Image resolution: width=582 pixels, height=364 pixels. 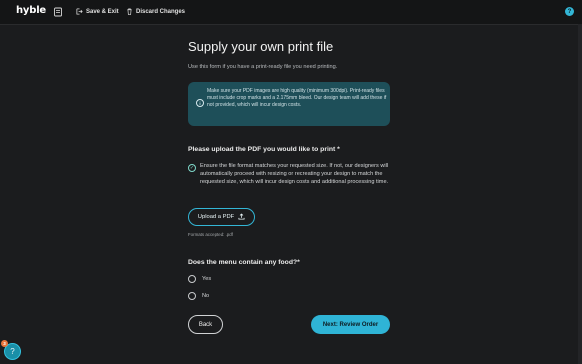 What do you see at coordinates (216, 217) in the screenshot?
I see `upload-pdf-label: Upload a PDF` at bounding box center [216, 217].